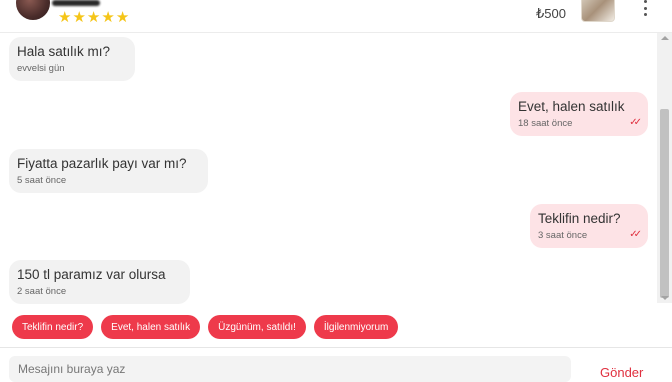 This screenshot has height=382, width=672. I want to click on seller-name-redacted, so click(76, 3).